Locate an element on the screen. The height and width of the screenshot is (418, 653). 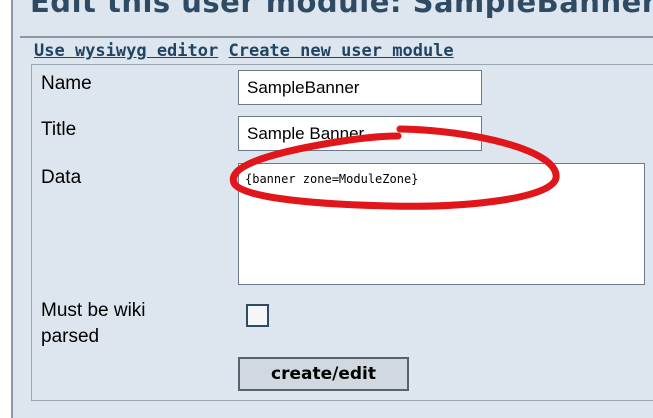
highlight-ellipse is located at coordinates (394, 167).